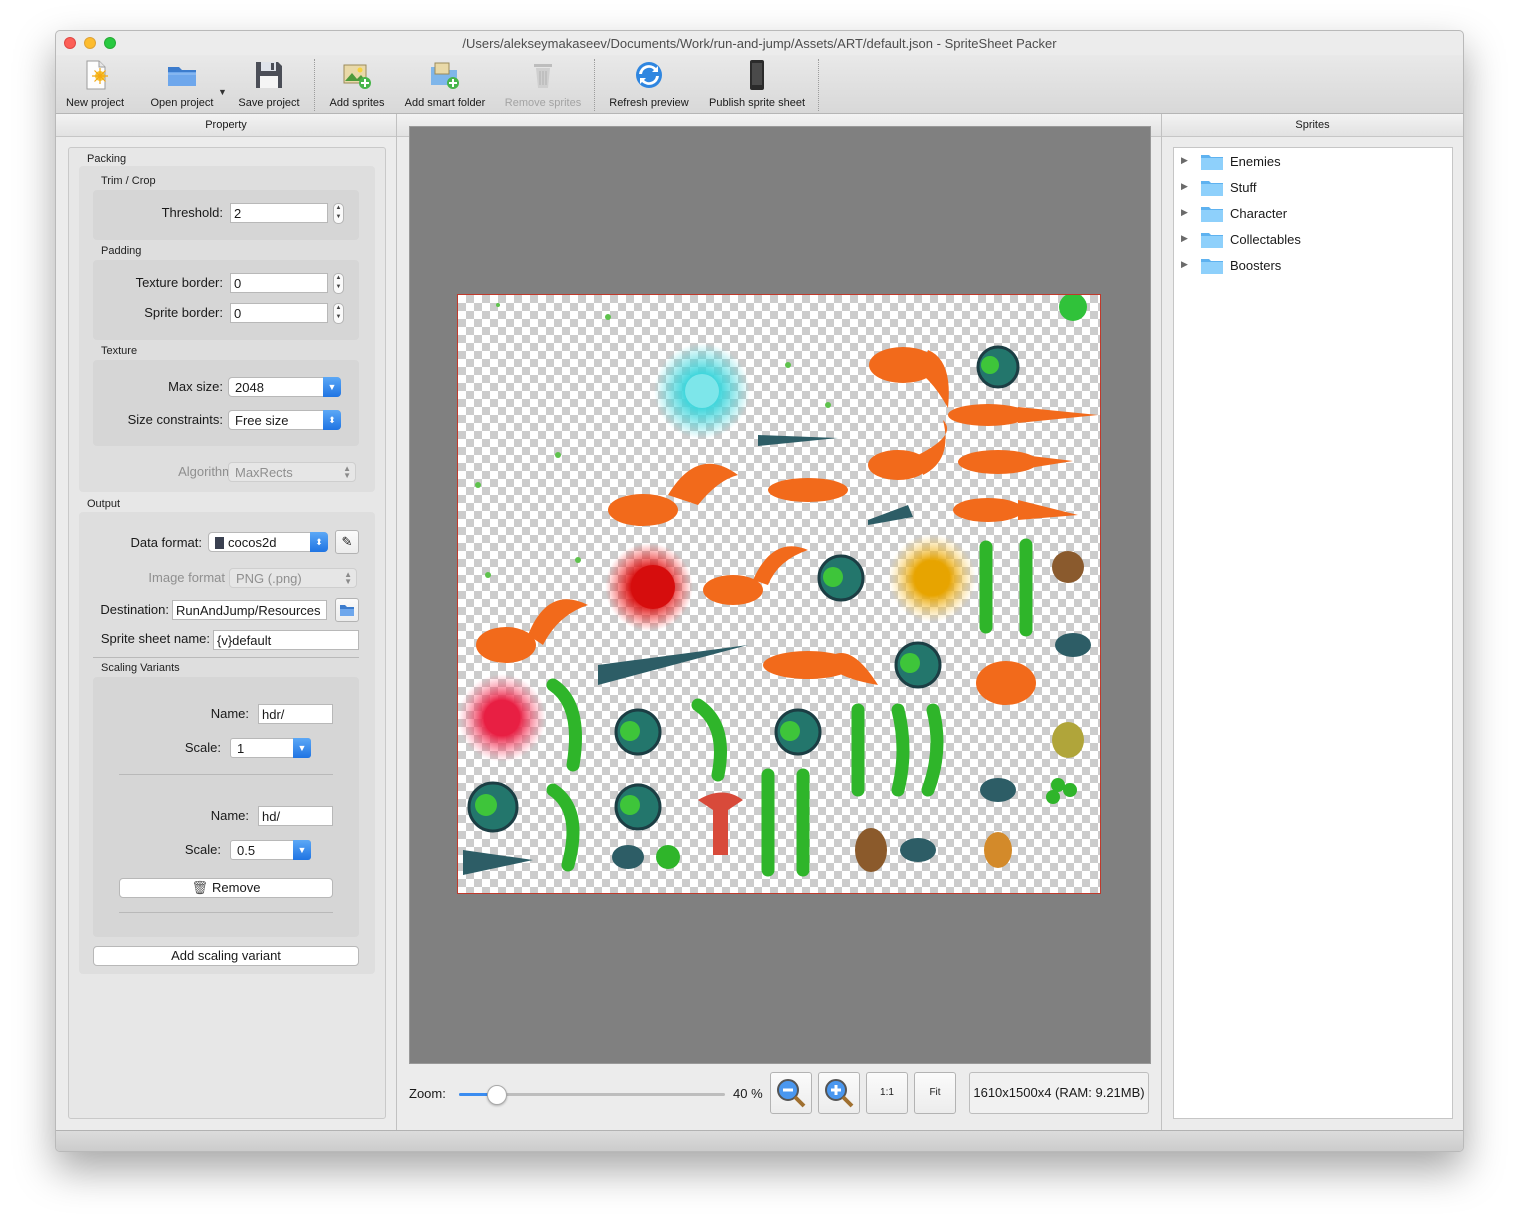 The image size is (1518, 1230). I want to click on remove-variant-button: 🗑 Remove, so click(226, 888).